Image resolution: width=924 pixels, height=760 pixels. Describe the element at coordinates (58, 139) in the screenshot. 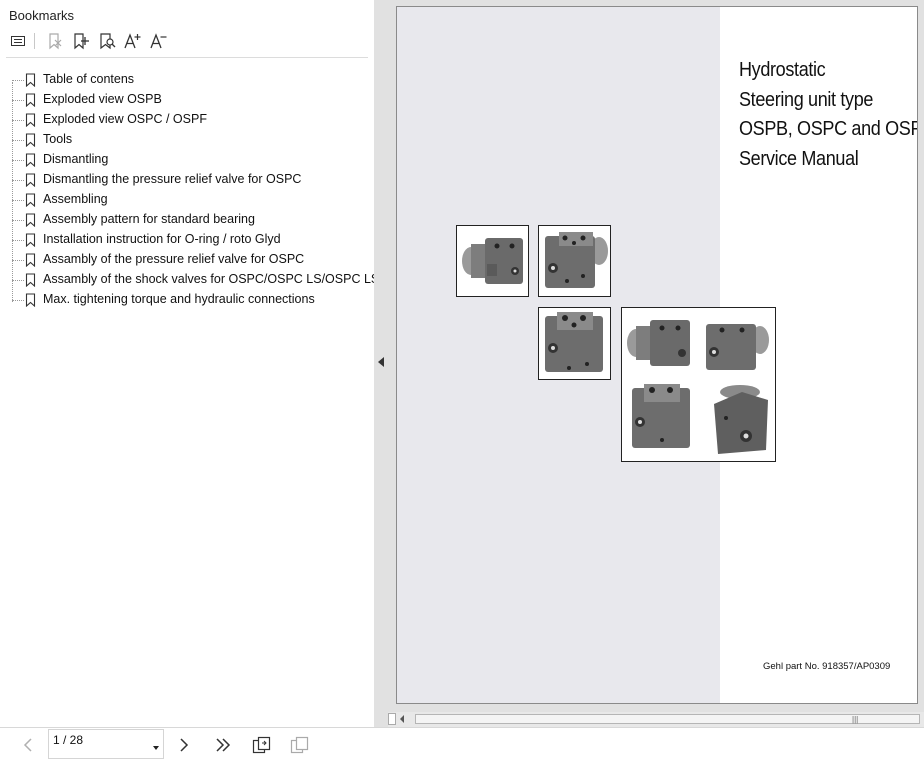

I see `bookmark-label: Tools` at that location.